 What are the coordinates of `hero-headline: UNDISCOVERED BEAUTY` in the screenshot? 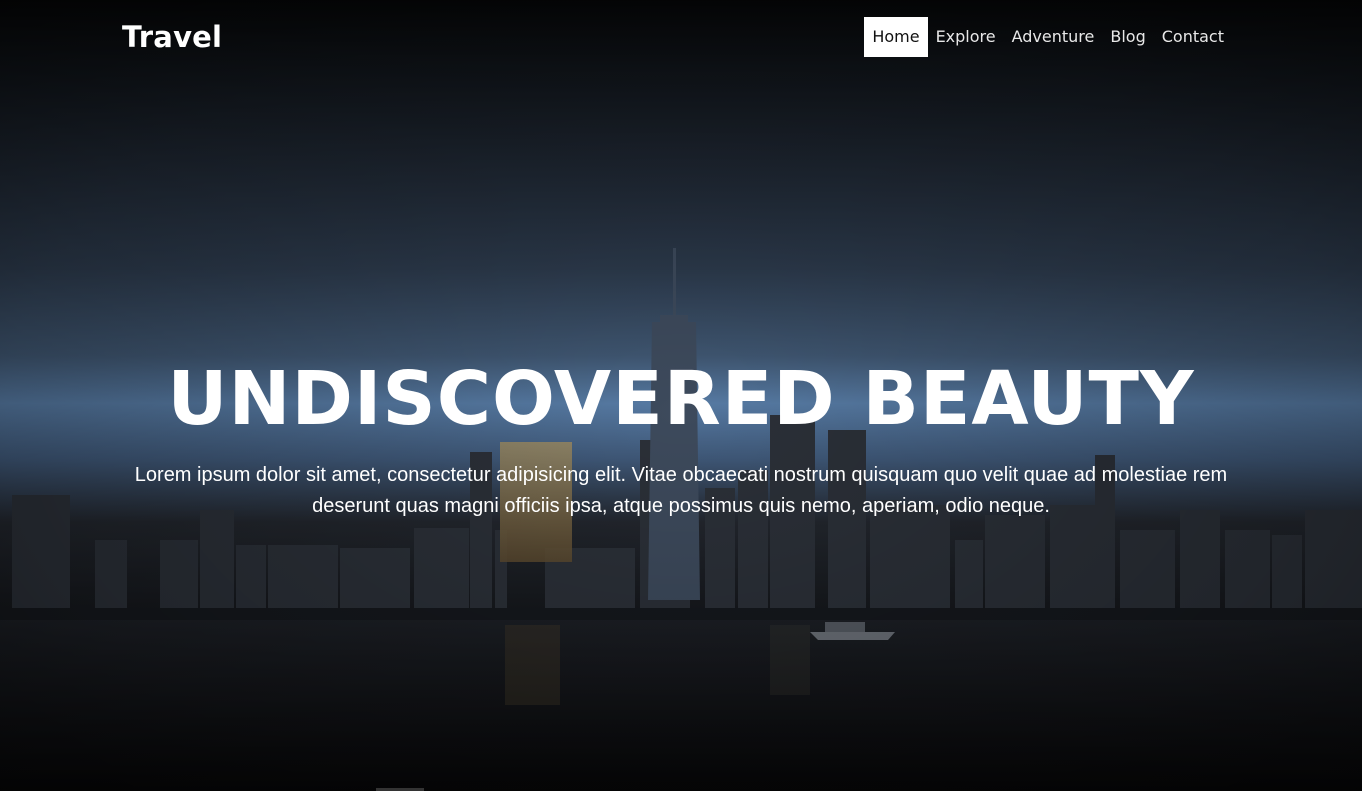 It's located at (681, 399).